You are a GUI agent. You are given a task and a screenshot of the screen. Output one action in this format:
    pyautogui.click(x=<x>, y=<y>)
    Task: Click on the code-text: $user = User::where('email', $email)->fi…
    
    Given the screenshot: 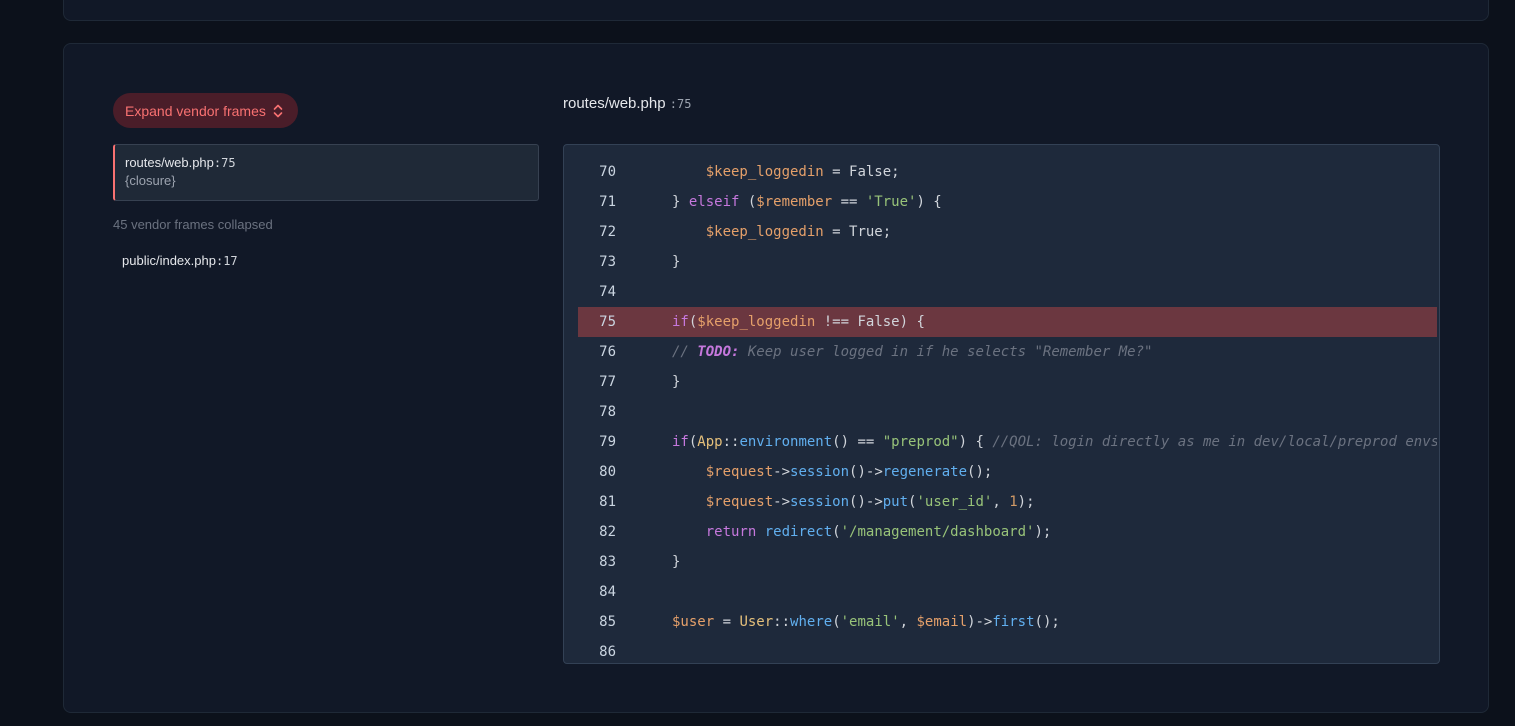 What is the action you would take?
    pyautogui.click(x=866, y=622)
    